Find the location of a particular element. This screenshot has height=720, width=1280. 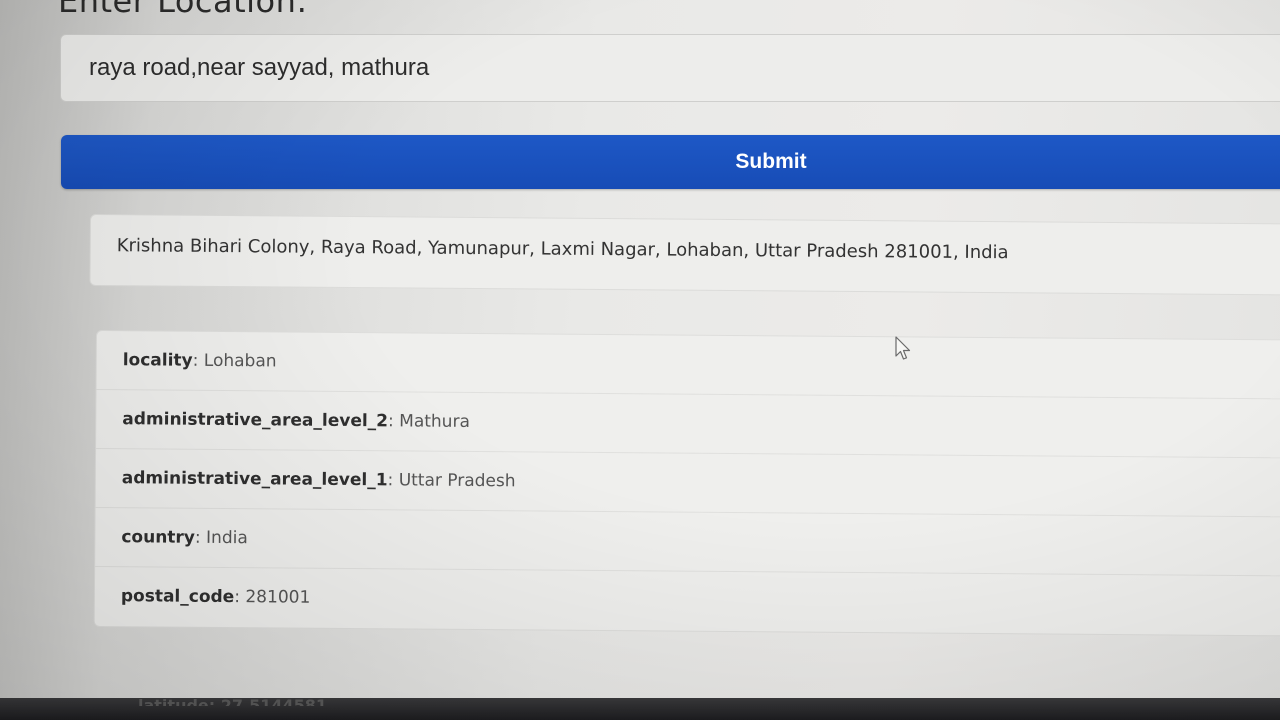

component-value: India is located at coordinates (226, 538).